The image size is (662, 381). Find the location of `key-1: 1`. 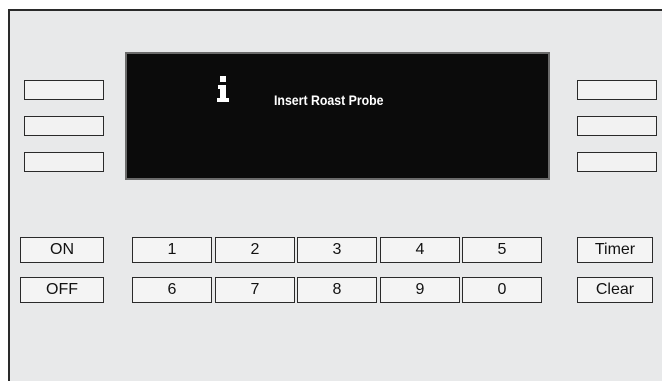

key-1: 1 is located at coordinates (172, 250).